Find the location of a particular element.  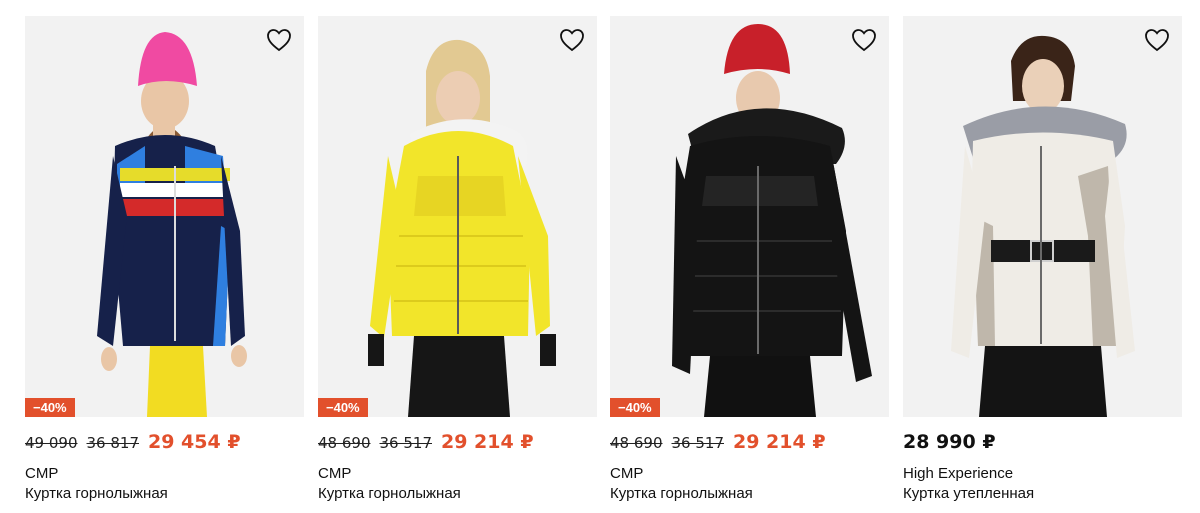

current-price: 29 454 ₽ is located at coordinates (194, 442).